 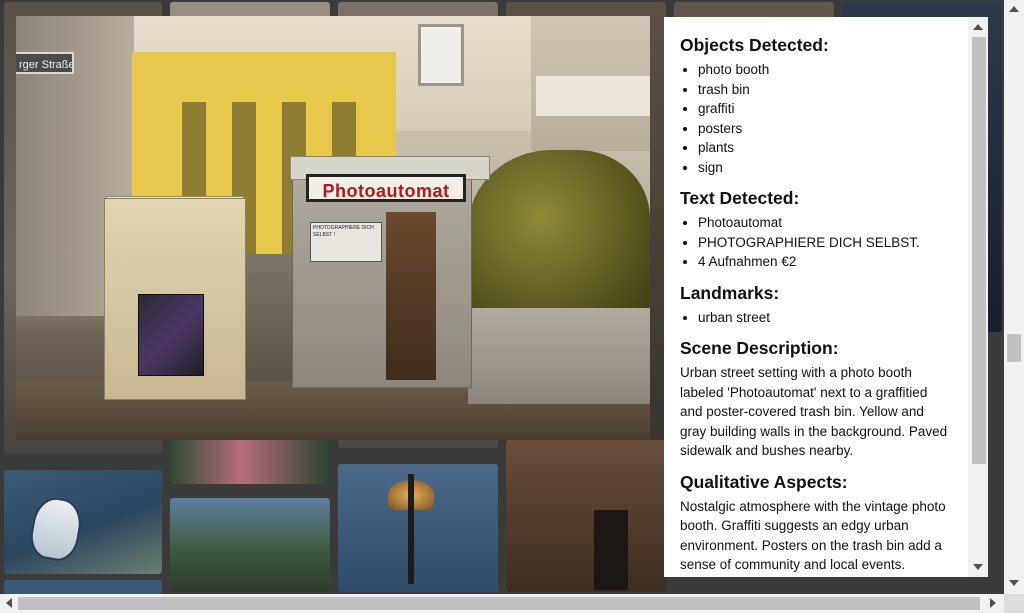 I want to click on photo-booth-door, so click(x=411, y=296).